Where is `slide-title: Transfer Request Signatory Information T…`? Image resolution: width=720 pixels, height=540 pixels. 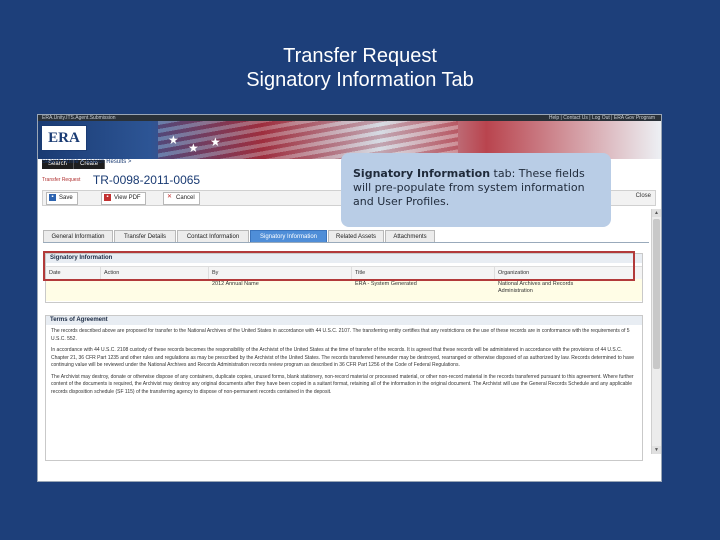 slide-title: Transfer Request Signatory Information T… is located at coordinates (360, 68).